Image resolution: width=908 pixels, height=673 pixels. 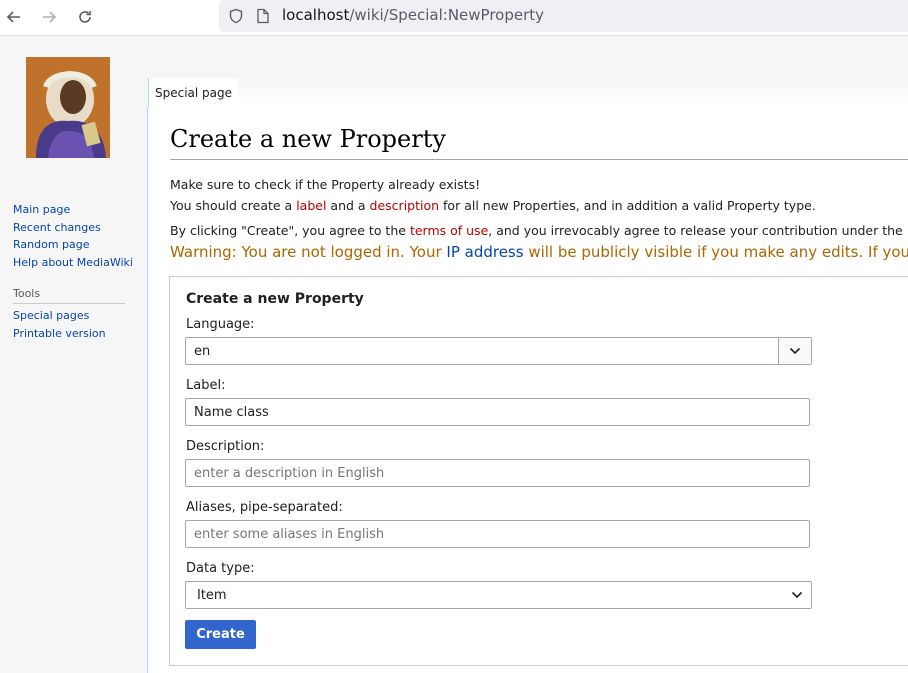 I want to click on reload-button, so click(x=85, y=17).